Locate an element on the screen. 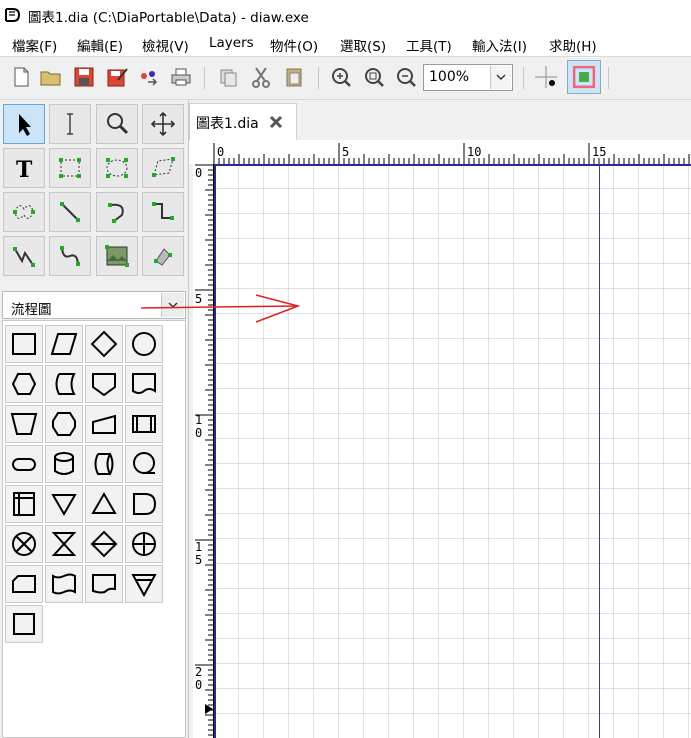 Image resolution: width=691 pixels, height=738 pixels. decision-shape-icon is located at coordinates (104, 344).